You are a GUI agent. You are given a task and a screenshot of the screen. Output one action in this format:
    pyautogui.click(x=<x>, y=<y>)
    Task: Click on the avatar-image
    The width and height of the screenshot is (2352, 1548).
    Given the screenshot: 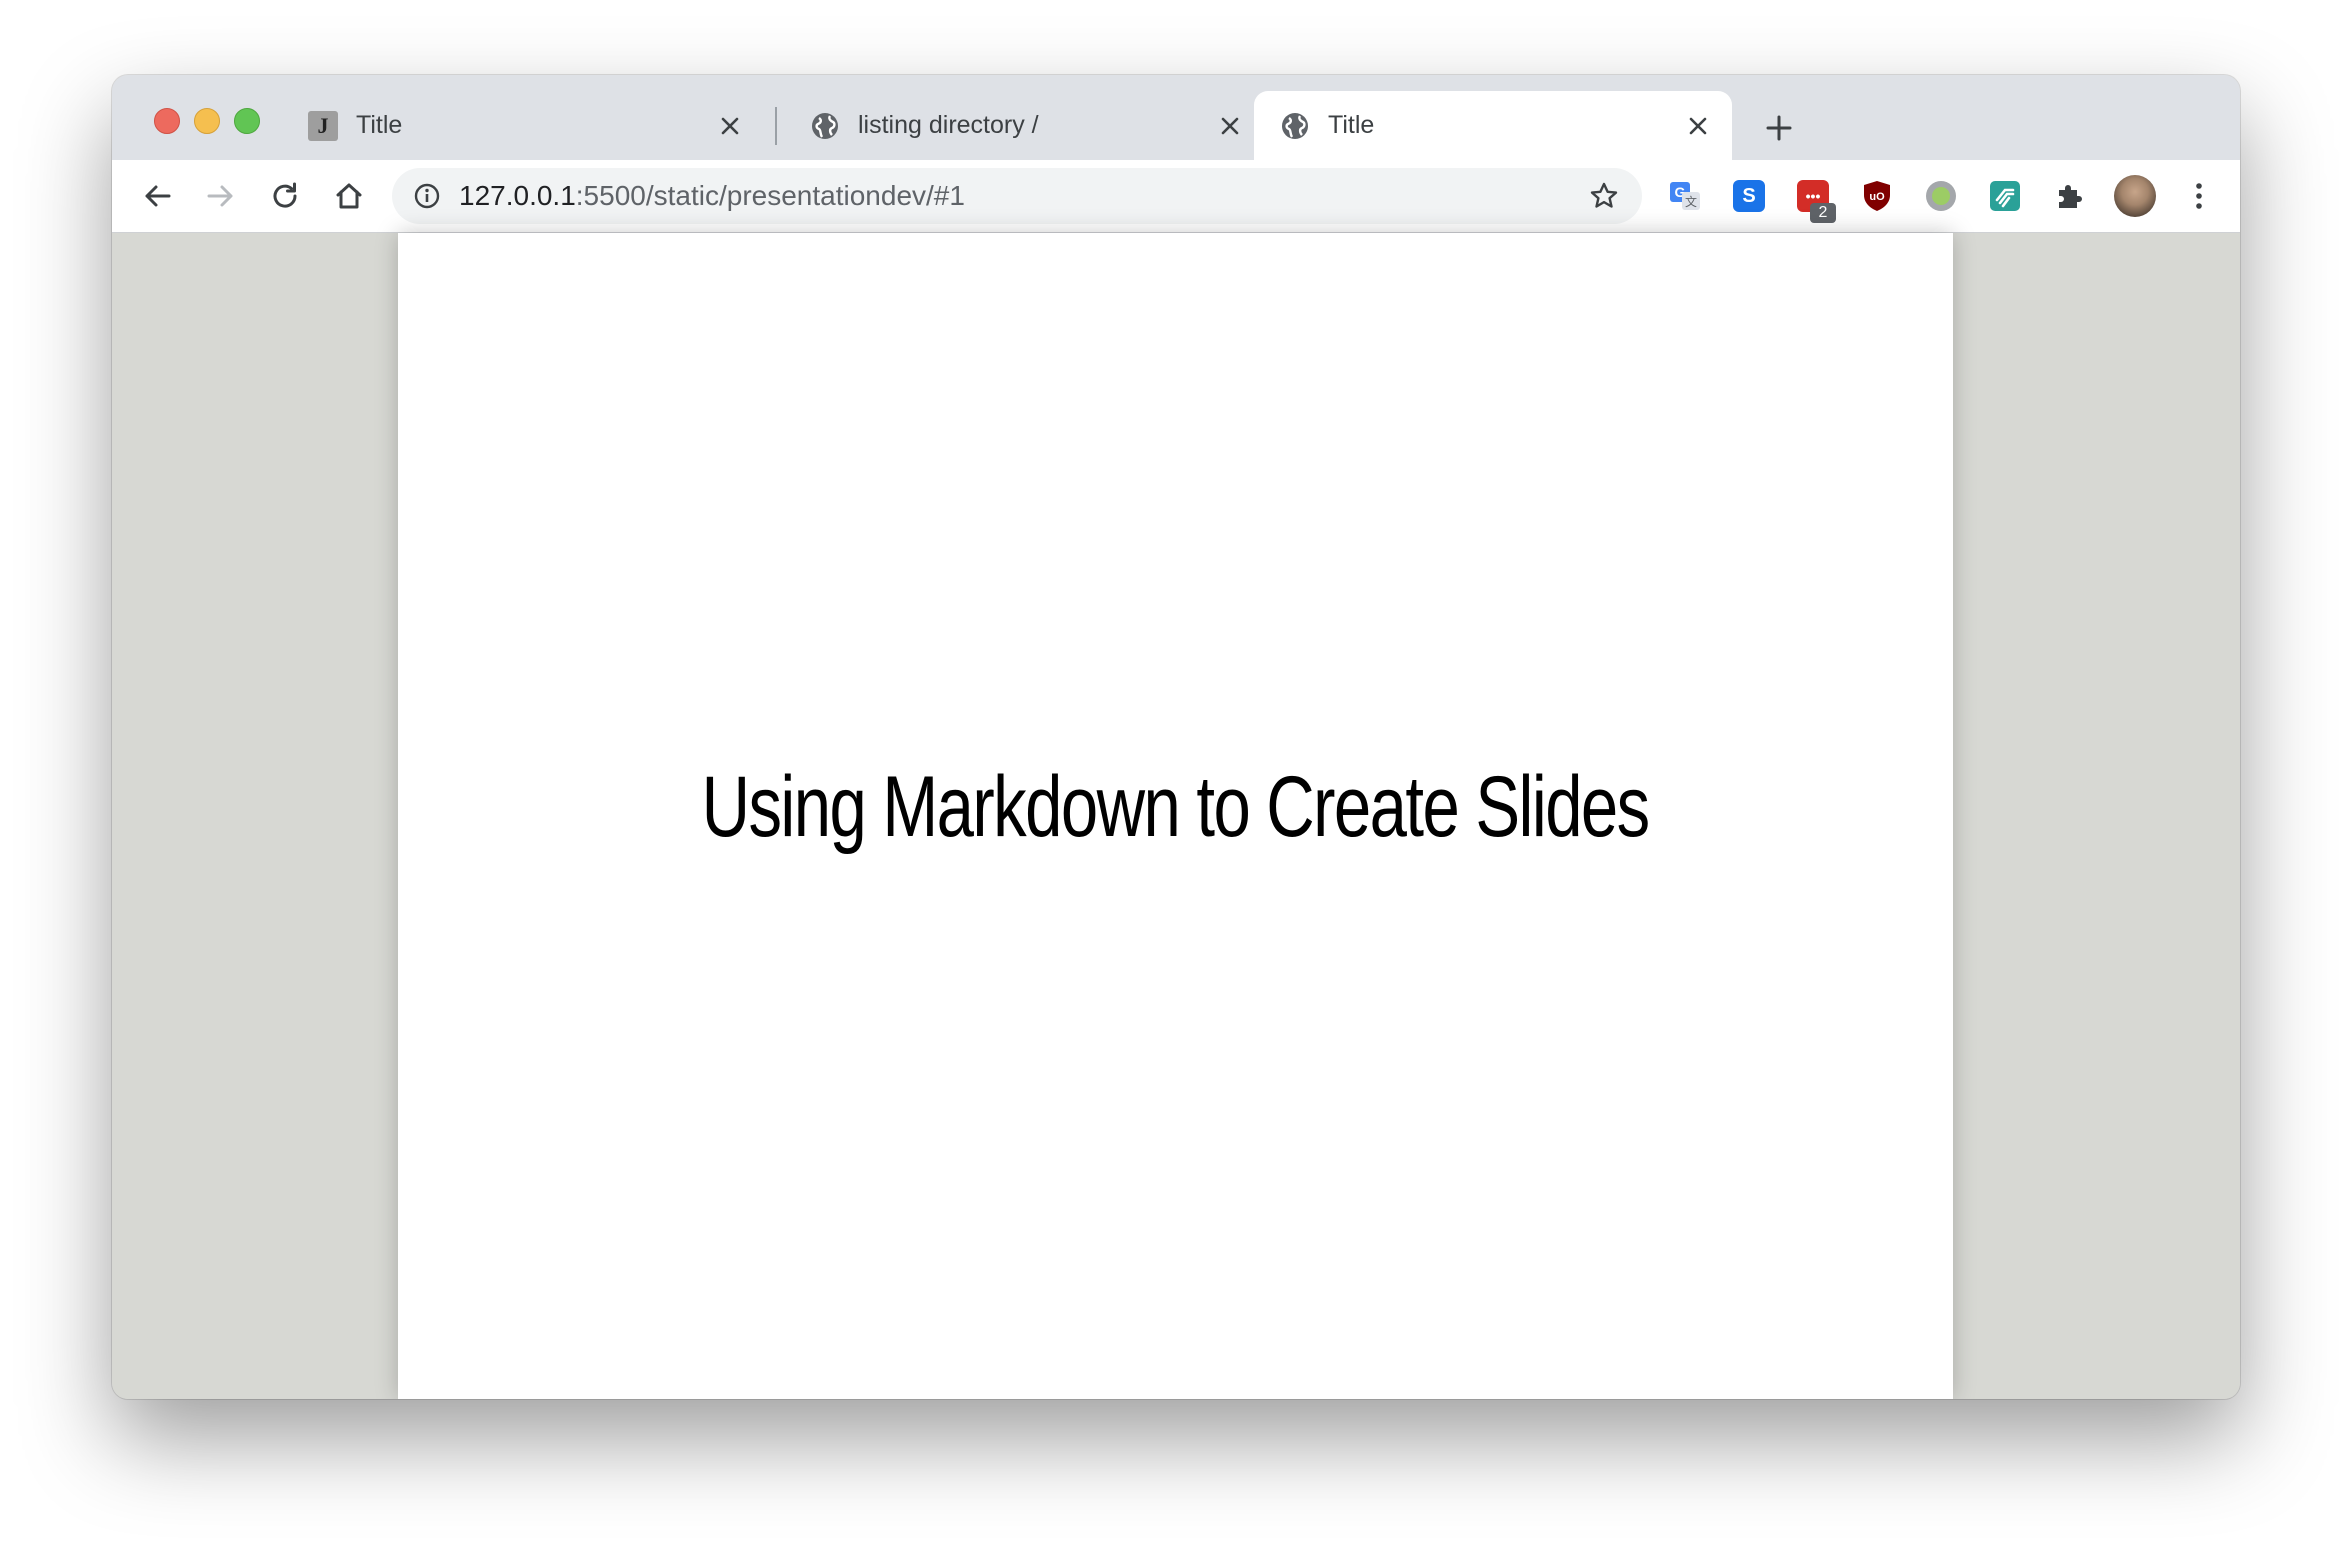 What is the action you would take?
    pyautogui.click(x=2135, y=196)
    